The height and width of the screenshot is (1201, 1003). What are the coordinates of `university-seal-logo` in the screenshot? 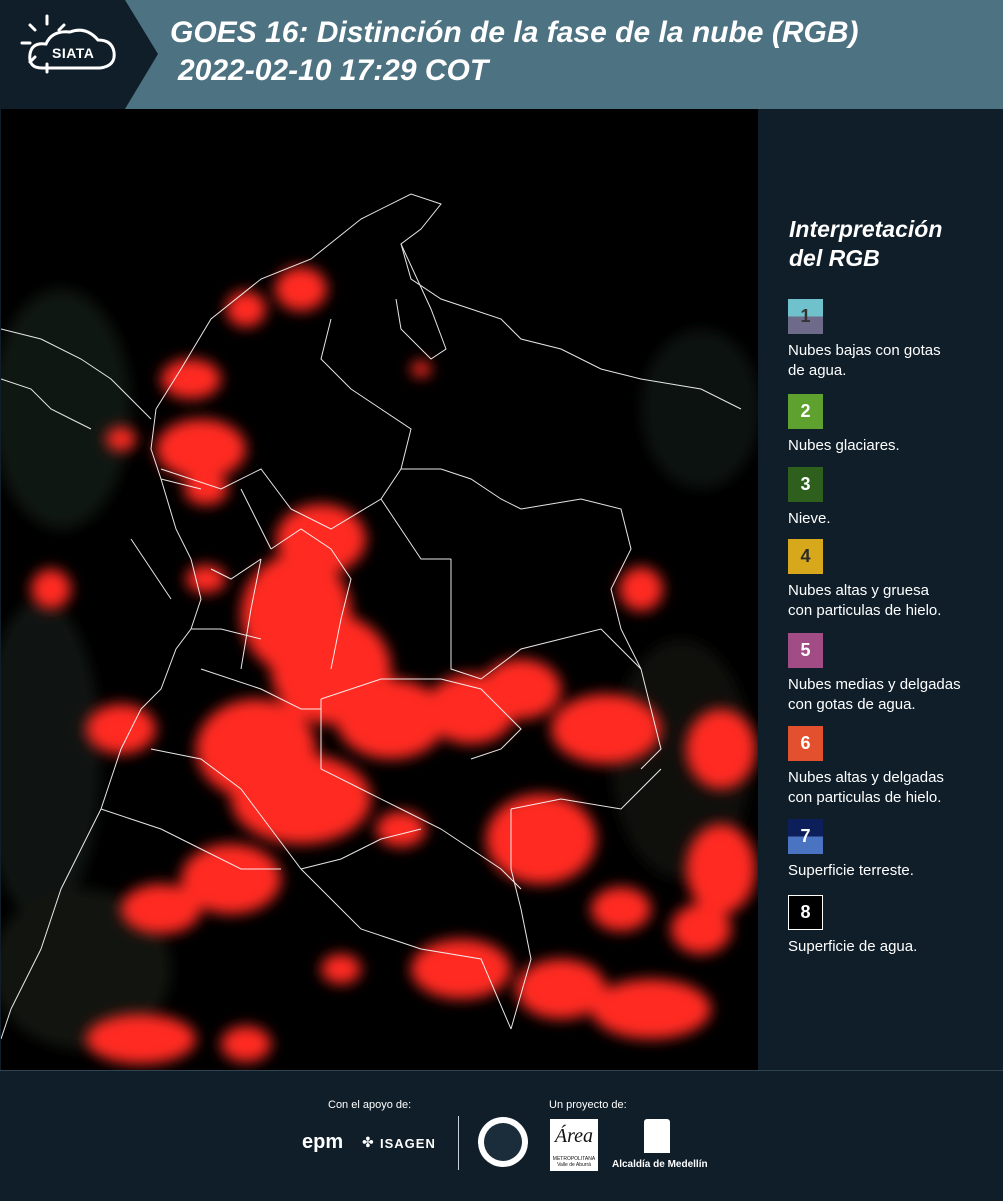 It's located at (503, 1142).